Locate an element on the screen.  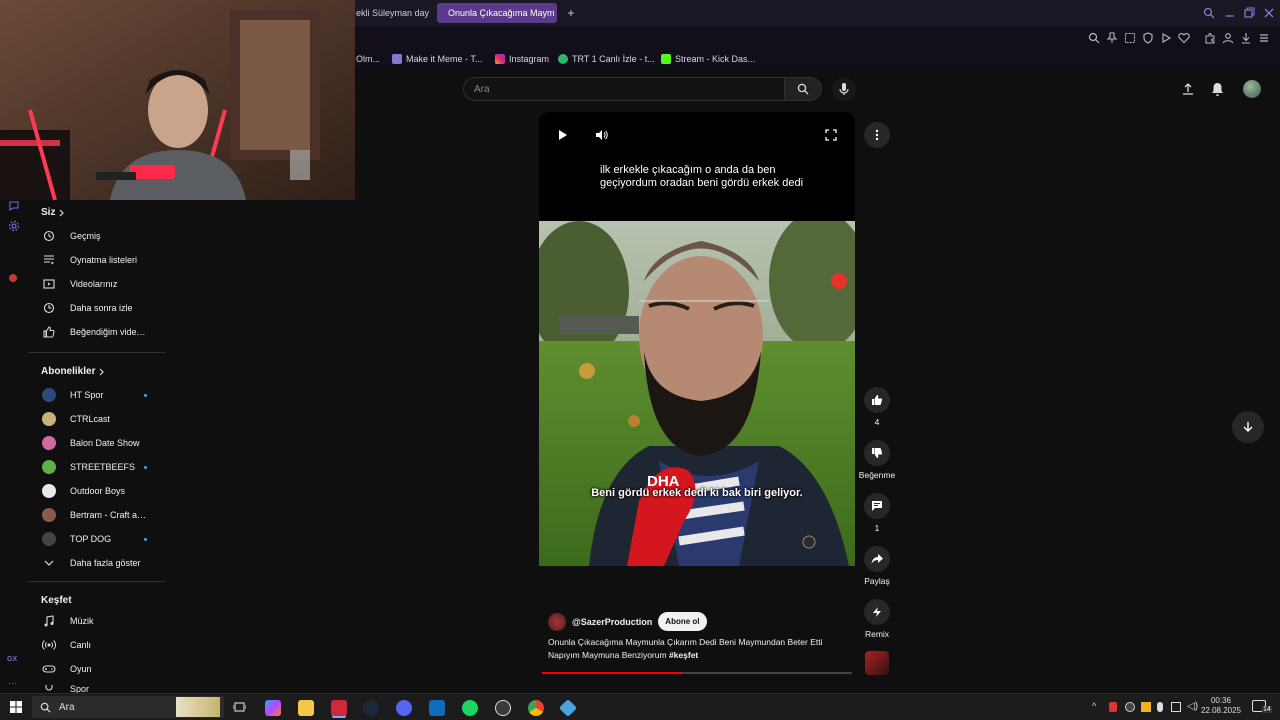
task-view-icon is located at coordinates (239, 707).